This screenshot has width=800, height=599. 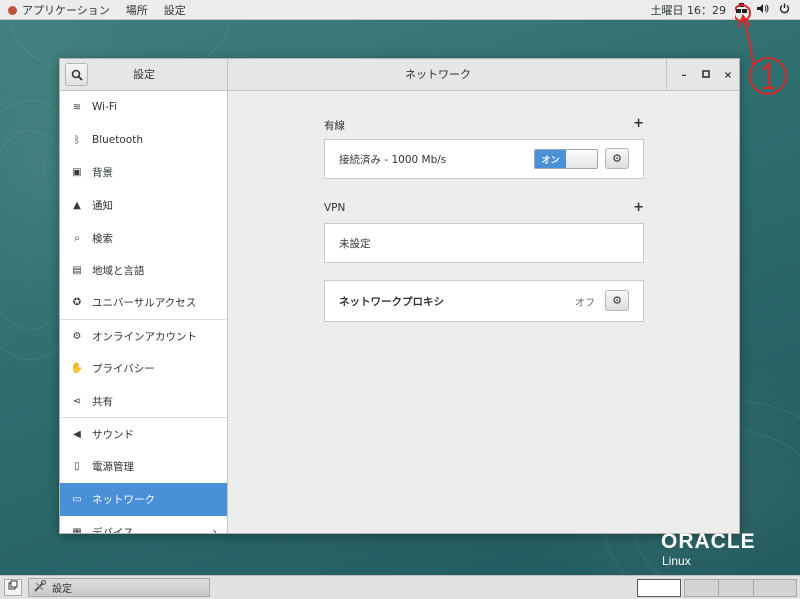 What do you see at coordinates (77, 467) in the screenshot?
I see `power-icon: ▯` at bounding box center [77, 467].